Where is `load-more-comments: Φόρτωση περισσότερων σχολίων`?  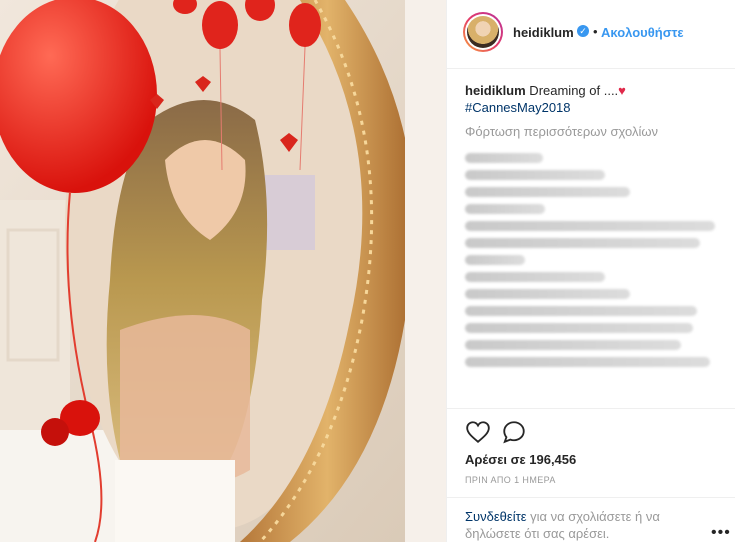 load-more-comments: Φόρτωση περισσότερων σχολίων is located at coordinates (561, 131).